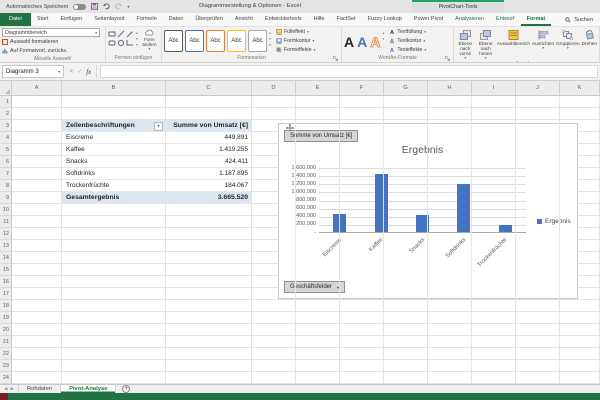  Describe the element at coordinates (157, 138) in the screenshot. I see `table-row: Eiscreme 449.891` at that location.